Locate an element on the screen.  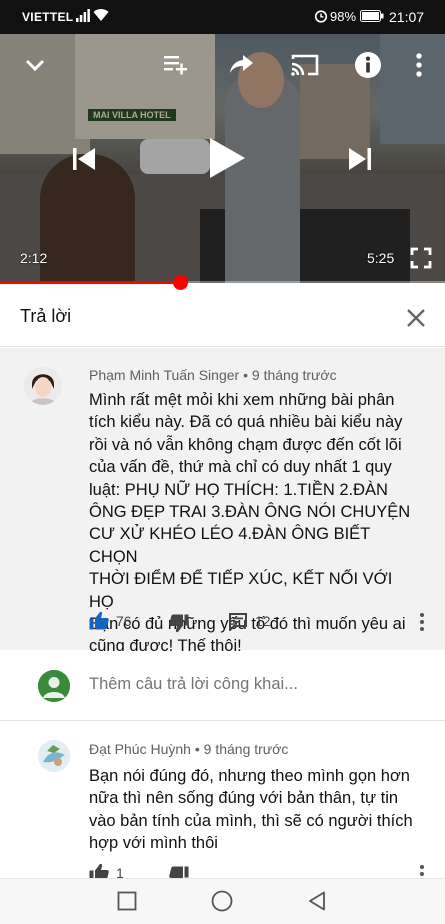
recent-apps-icon is located at coordinates (127, 901).